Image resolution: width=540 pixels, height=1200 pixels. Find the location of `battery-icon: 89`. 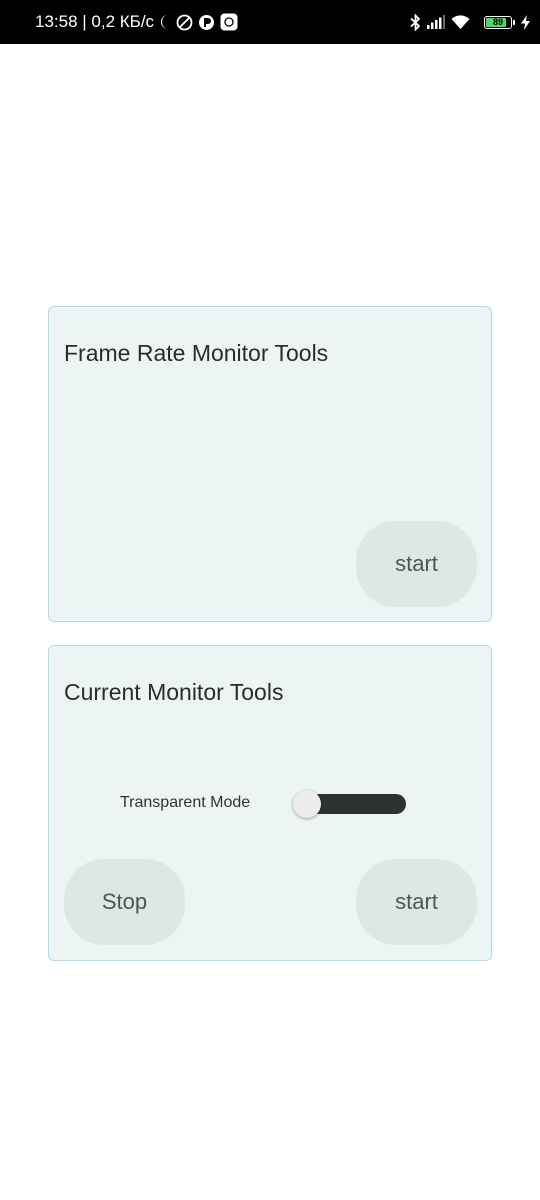

battery-icon: 89 is located at coordinates (495, 22).